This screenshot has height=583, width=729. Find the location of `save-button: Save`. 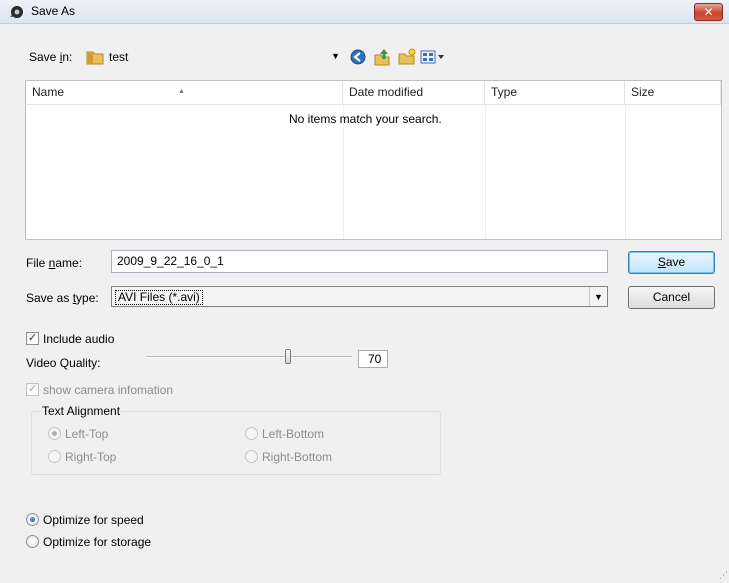

save-button: Save is located at coordinates (671, 262).